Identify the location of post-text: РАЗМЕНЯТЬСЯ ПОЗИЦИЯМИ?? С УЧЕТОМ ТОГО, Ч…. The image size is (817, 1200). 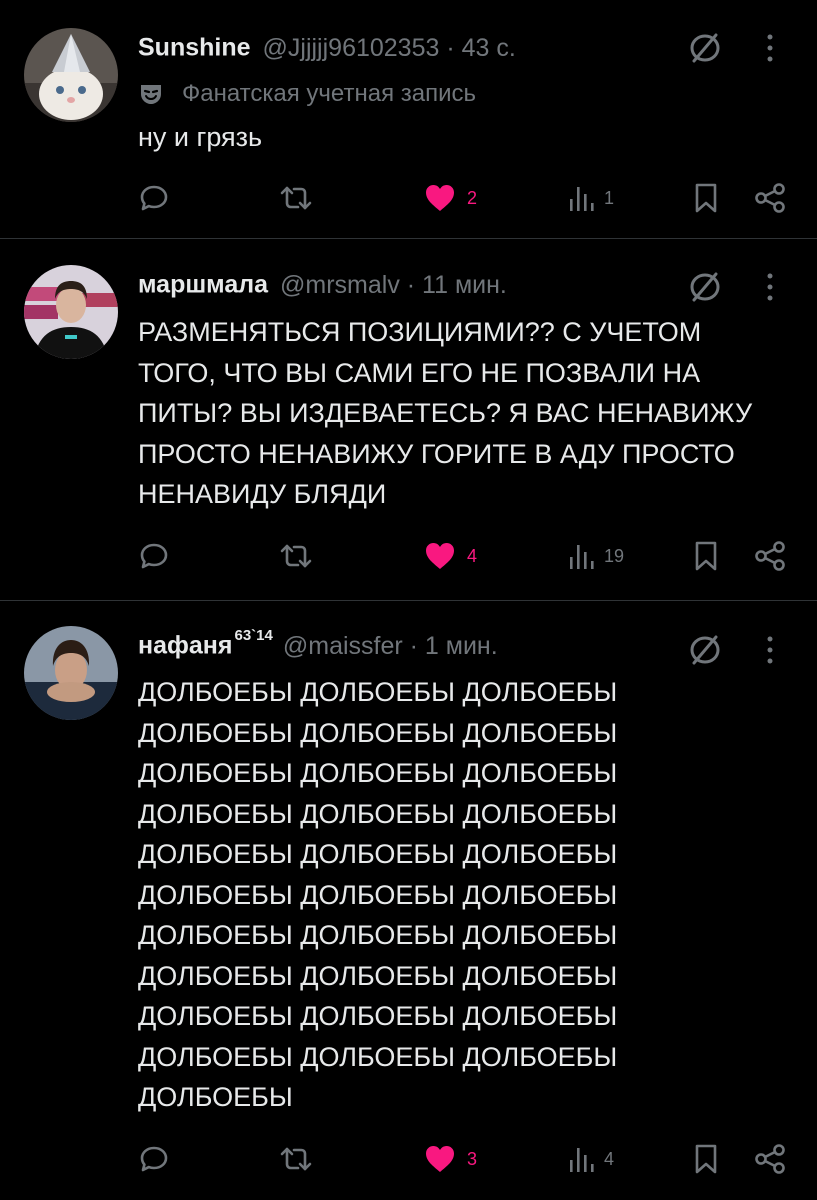
(445, 413).